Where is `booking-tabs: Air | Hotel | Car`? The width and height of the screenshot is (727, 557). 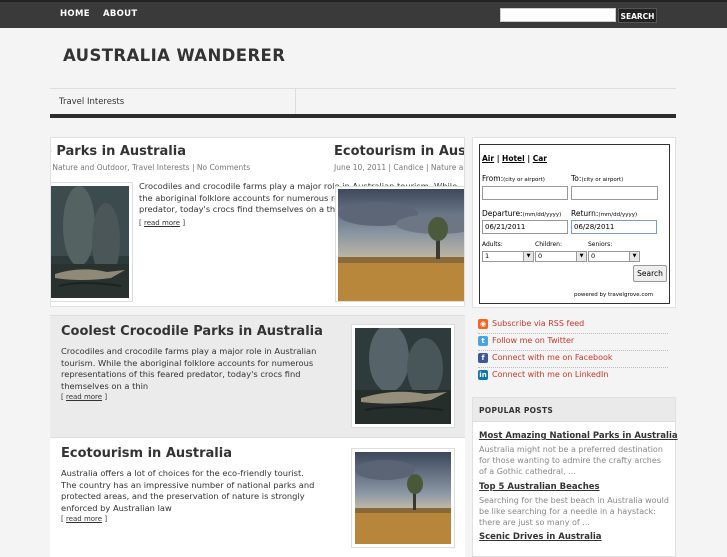 booking-tabs: Air | Hotel | Car is located at coordinates (514, 158).